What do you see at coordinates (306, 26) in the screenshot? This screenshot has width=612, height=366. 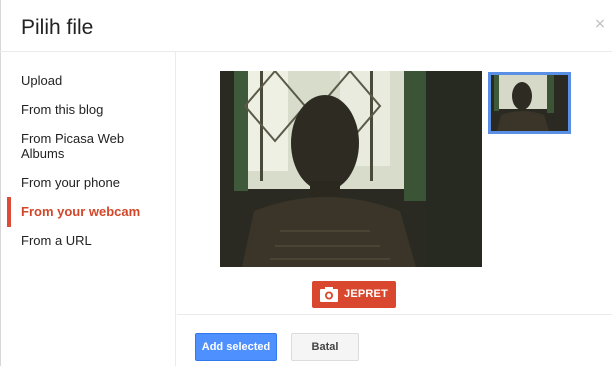 I see `dialog-header: Pilih file ×` at bounding box center [306, 26].